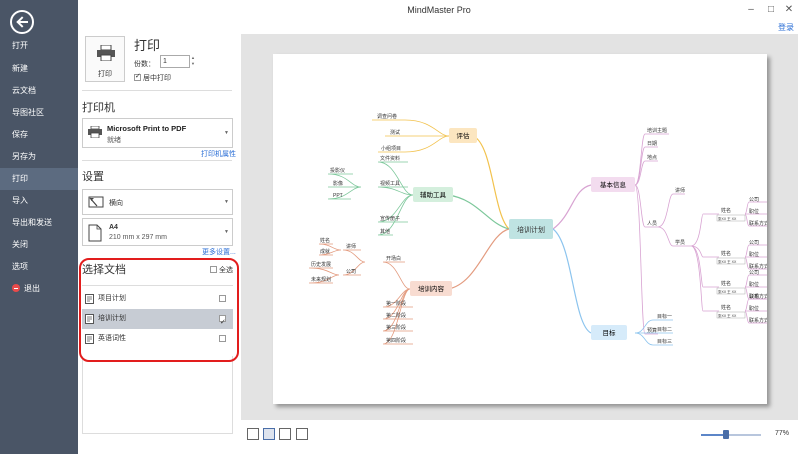 The height and width of the screenshot is (454, 800). Describe the element at coordinates (39, 223) in the screenshot. I see `nav-item-export-send: 导出和发送` at that location.